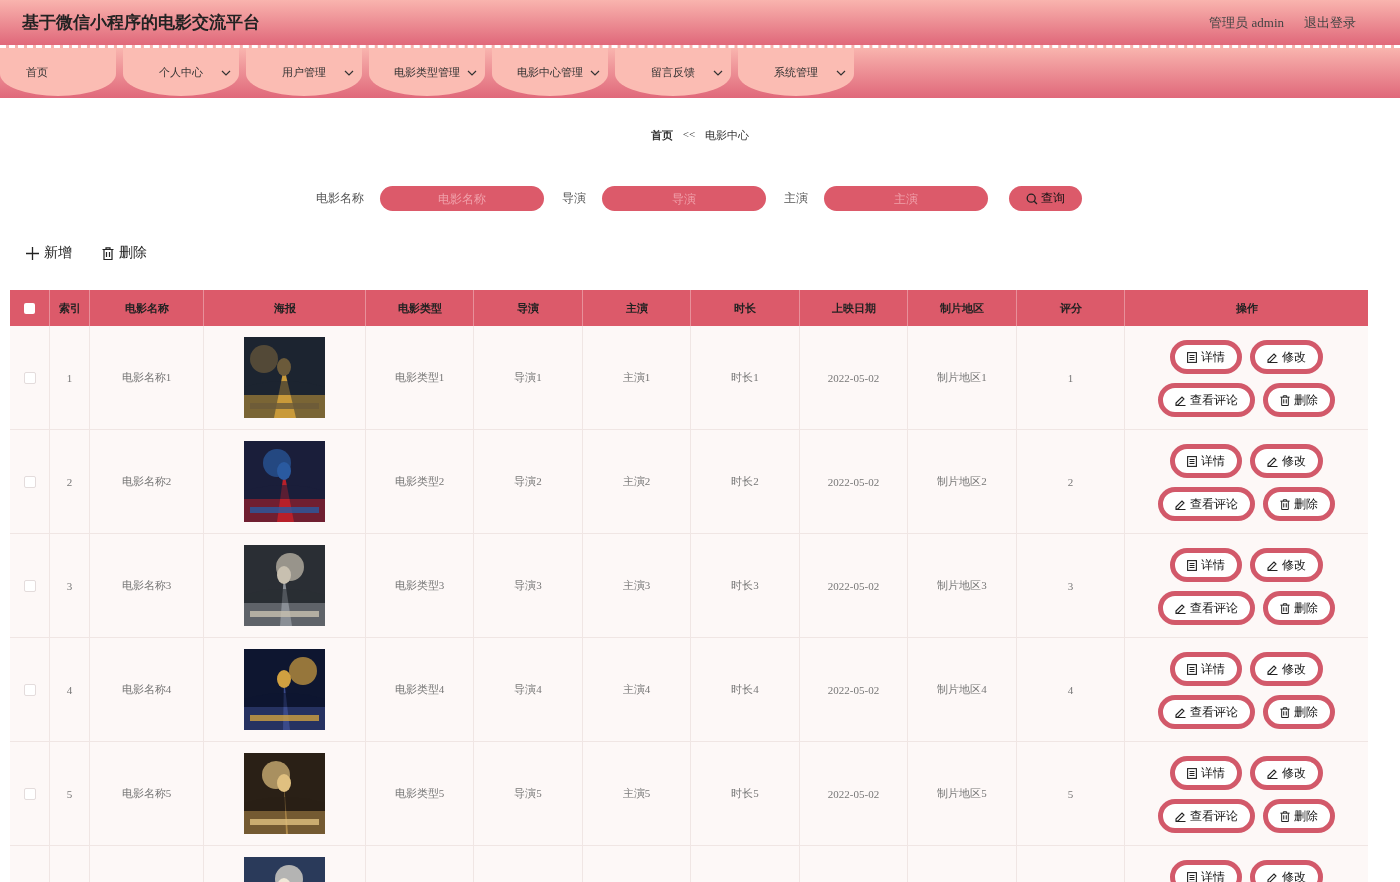 This screenshot has width=1400, height=882. What do you see at coordinates (636, 793) in the screenshot?
I see `table-cell: 主演5` at bounding box center [636, 793].